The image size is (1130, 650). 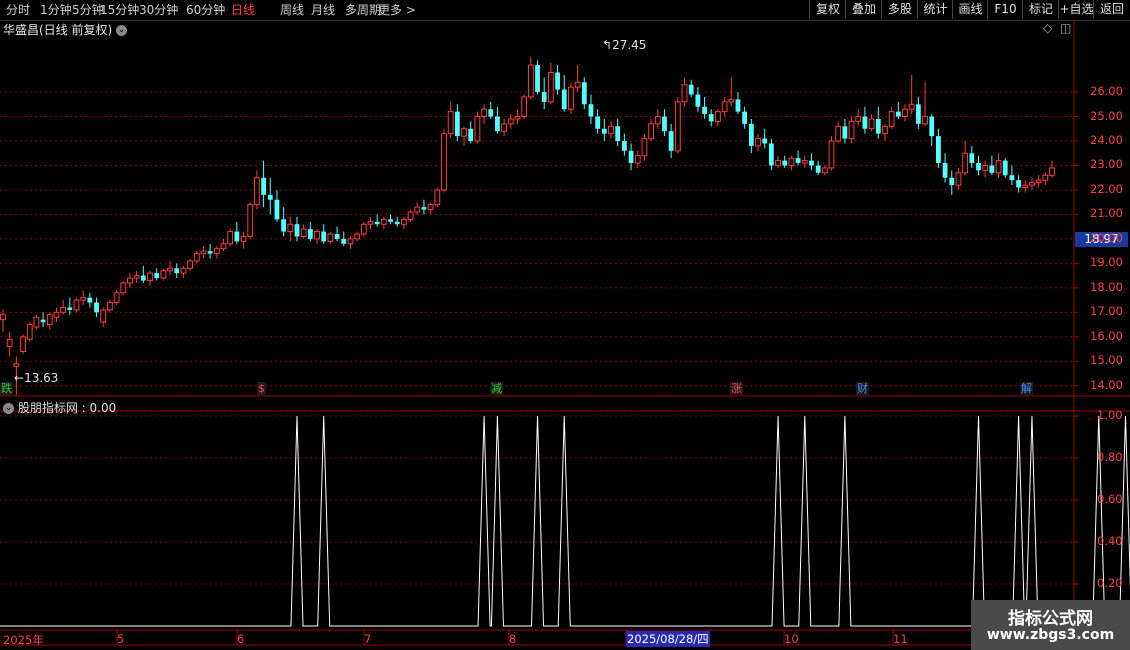 What do you see at coordinates (397, 10) in the screenshot?
I see `period-tab-10: 更多 >` at bounding box center [397, 10].